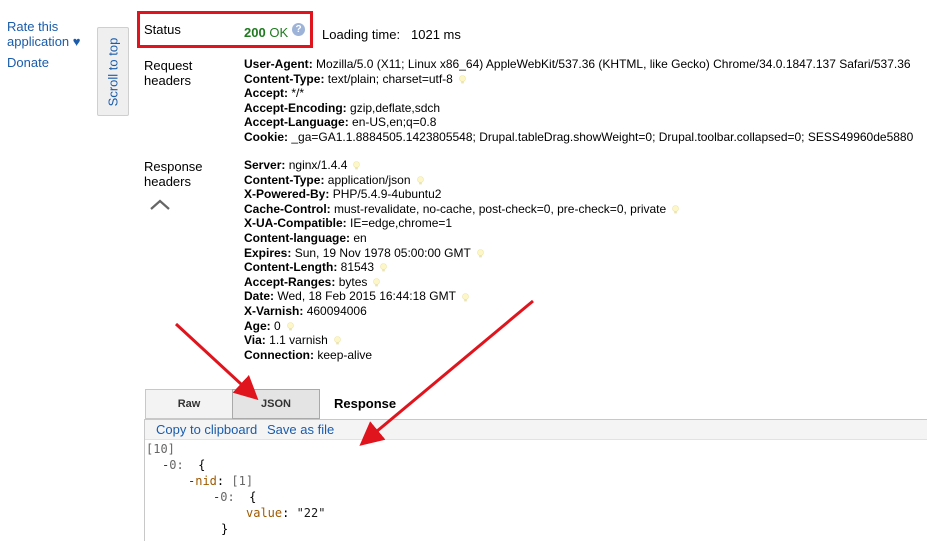 The image size is (927, 541). I want to click on response-header-value: nginx/1.4.4, so click(318, 165).